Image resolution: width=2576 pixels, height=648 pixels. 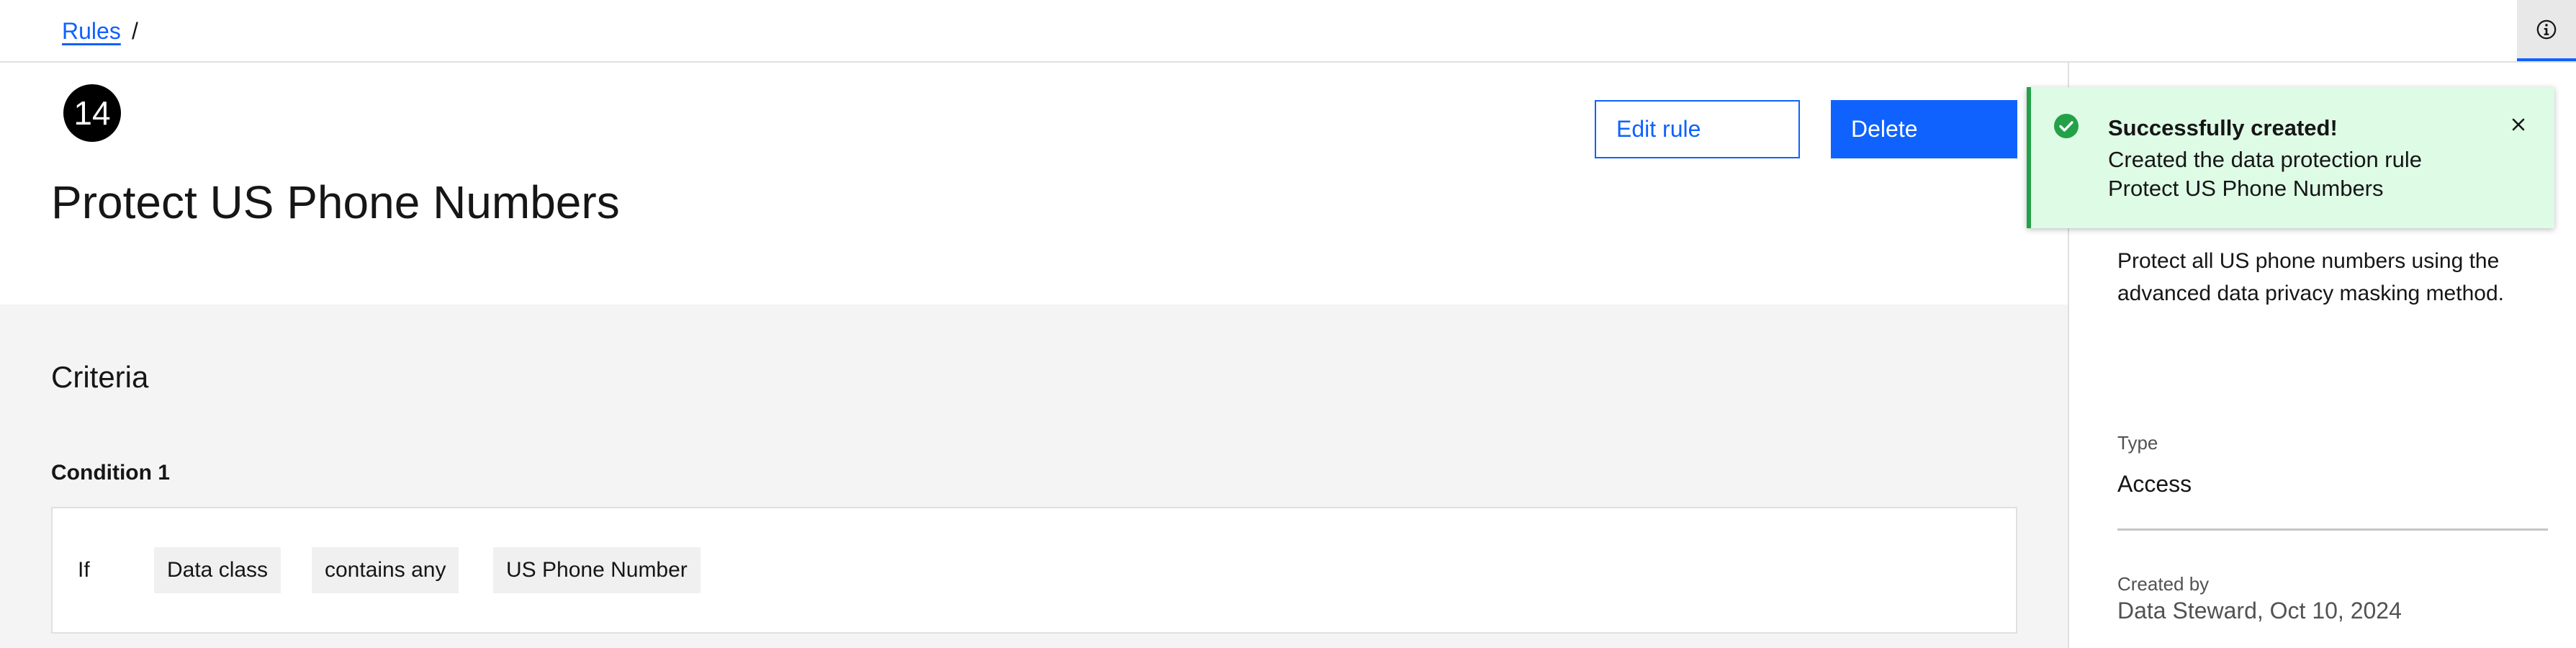 I want to click on condition-tag-value: US Phone Number, so click(x=597, y=570).